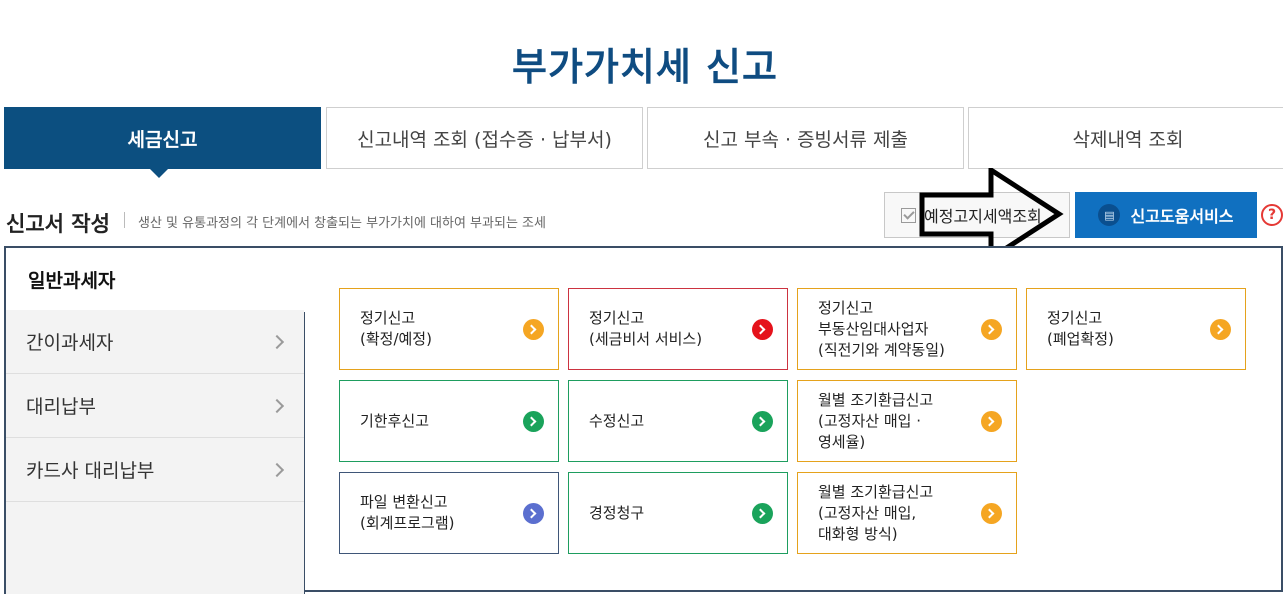  I want to click on filing-option-label: 정기신고 (확정/예정), so click(396, 328).